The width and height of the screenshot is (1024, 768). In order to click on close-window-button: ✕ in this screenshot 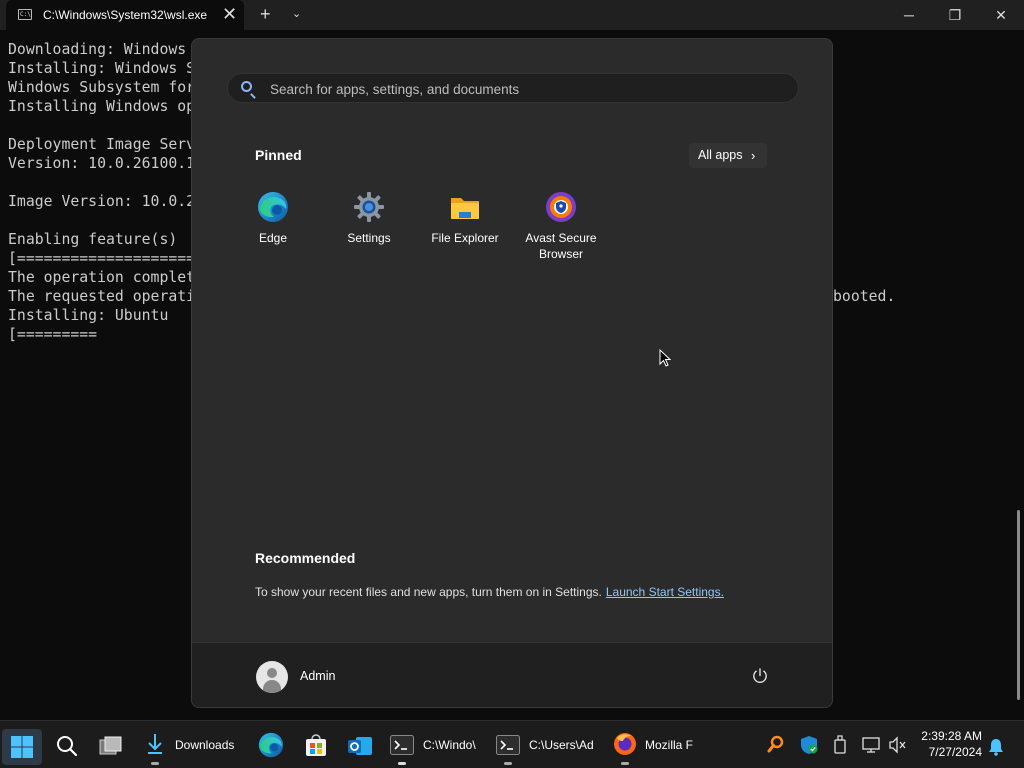, I will do `click(1001, 15)`.